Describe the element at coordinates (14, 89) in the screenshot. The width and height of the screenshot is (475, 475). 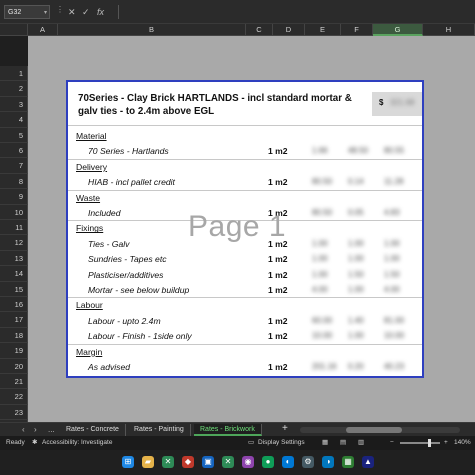
I see `row-header: 2` at that location.